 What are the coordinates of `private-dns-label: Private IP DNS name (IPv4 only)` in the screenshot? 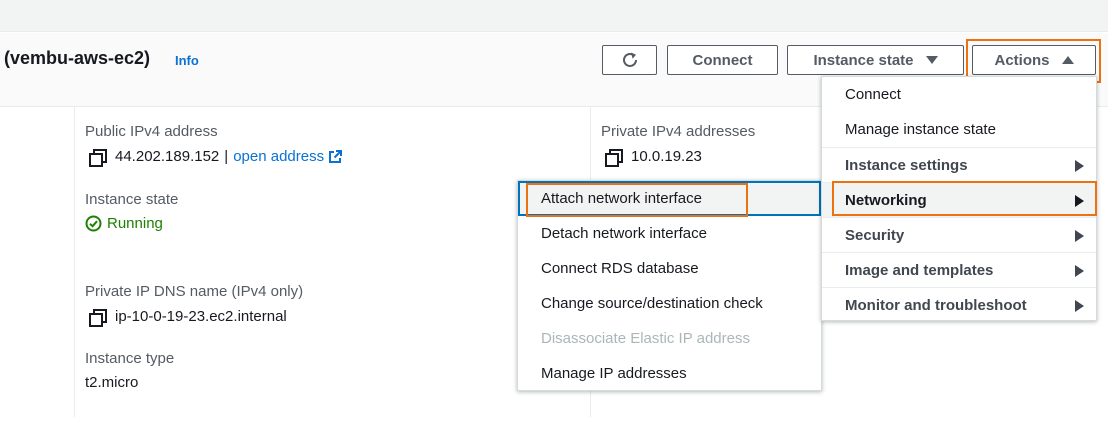 It's located at (194, 291).